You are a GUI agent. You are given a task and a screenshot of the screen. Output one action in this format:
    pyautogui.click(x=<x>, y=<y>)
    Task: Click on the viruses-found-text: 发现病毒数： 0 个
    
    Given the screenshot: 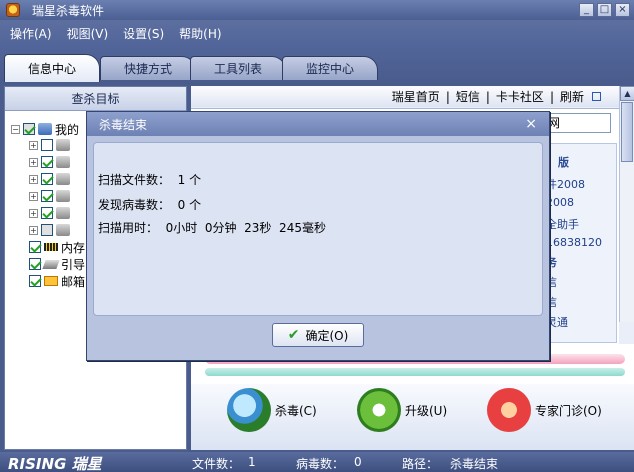 What is the action you would take?
    pyautogui.click(x=150, y=205)
    